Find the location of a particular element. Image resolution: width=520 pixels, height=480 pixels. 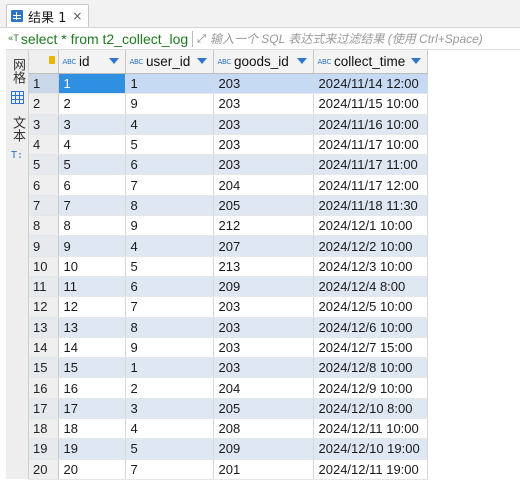

row-number: 20 is located at coordinates (44, 469).